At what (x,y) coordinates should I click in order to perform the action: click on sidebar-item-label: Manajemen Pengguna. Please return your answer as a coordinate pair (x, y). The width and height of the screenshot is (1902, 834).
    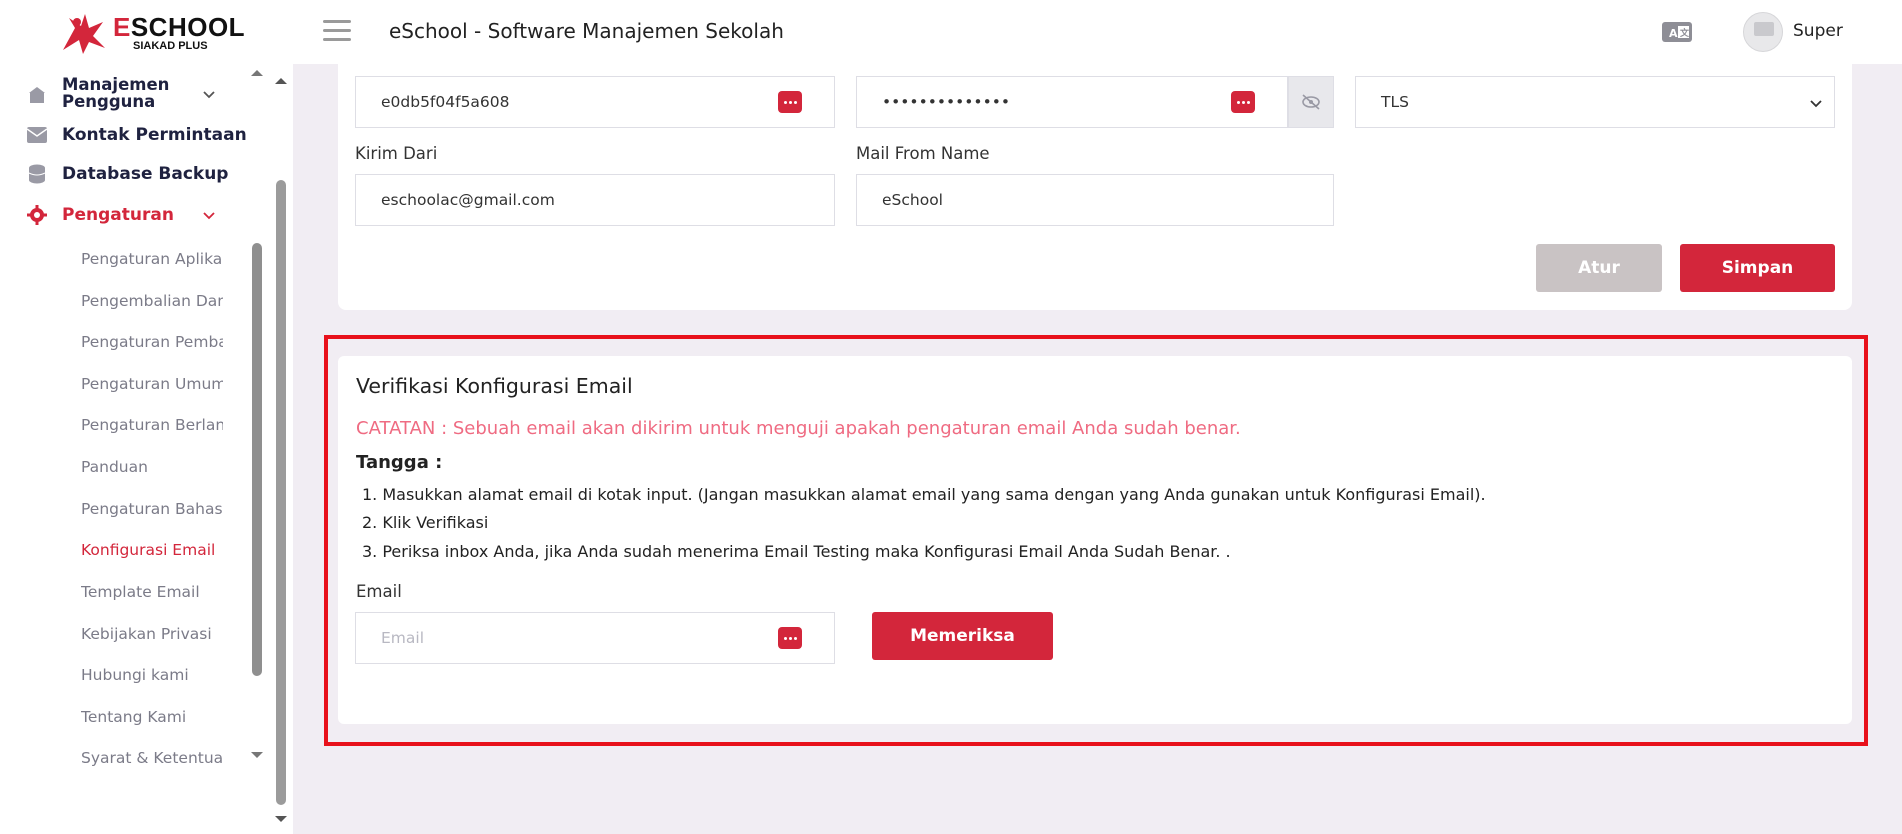
    Looking at the image, I should click on (116, 93).